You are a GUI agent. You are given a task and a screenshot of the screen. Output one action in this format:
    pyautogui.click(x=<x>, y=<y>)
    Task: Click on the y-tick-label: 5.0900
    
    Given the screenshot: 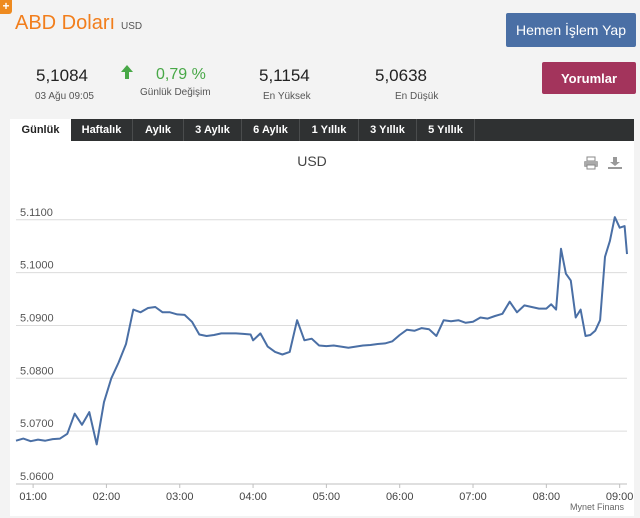 What is the action you would take?
    pyautogui.click(x=37, y=318)
    